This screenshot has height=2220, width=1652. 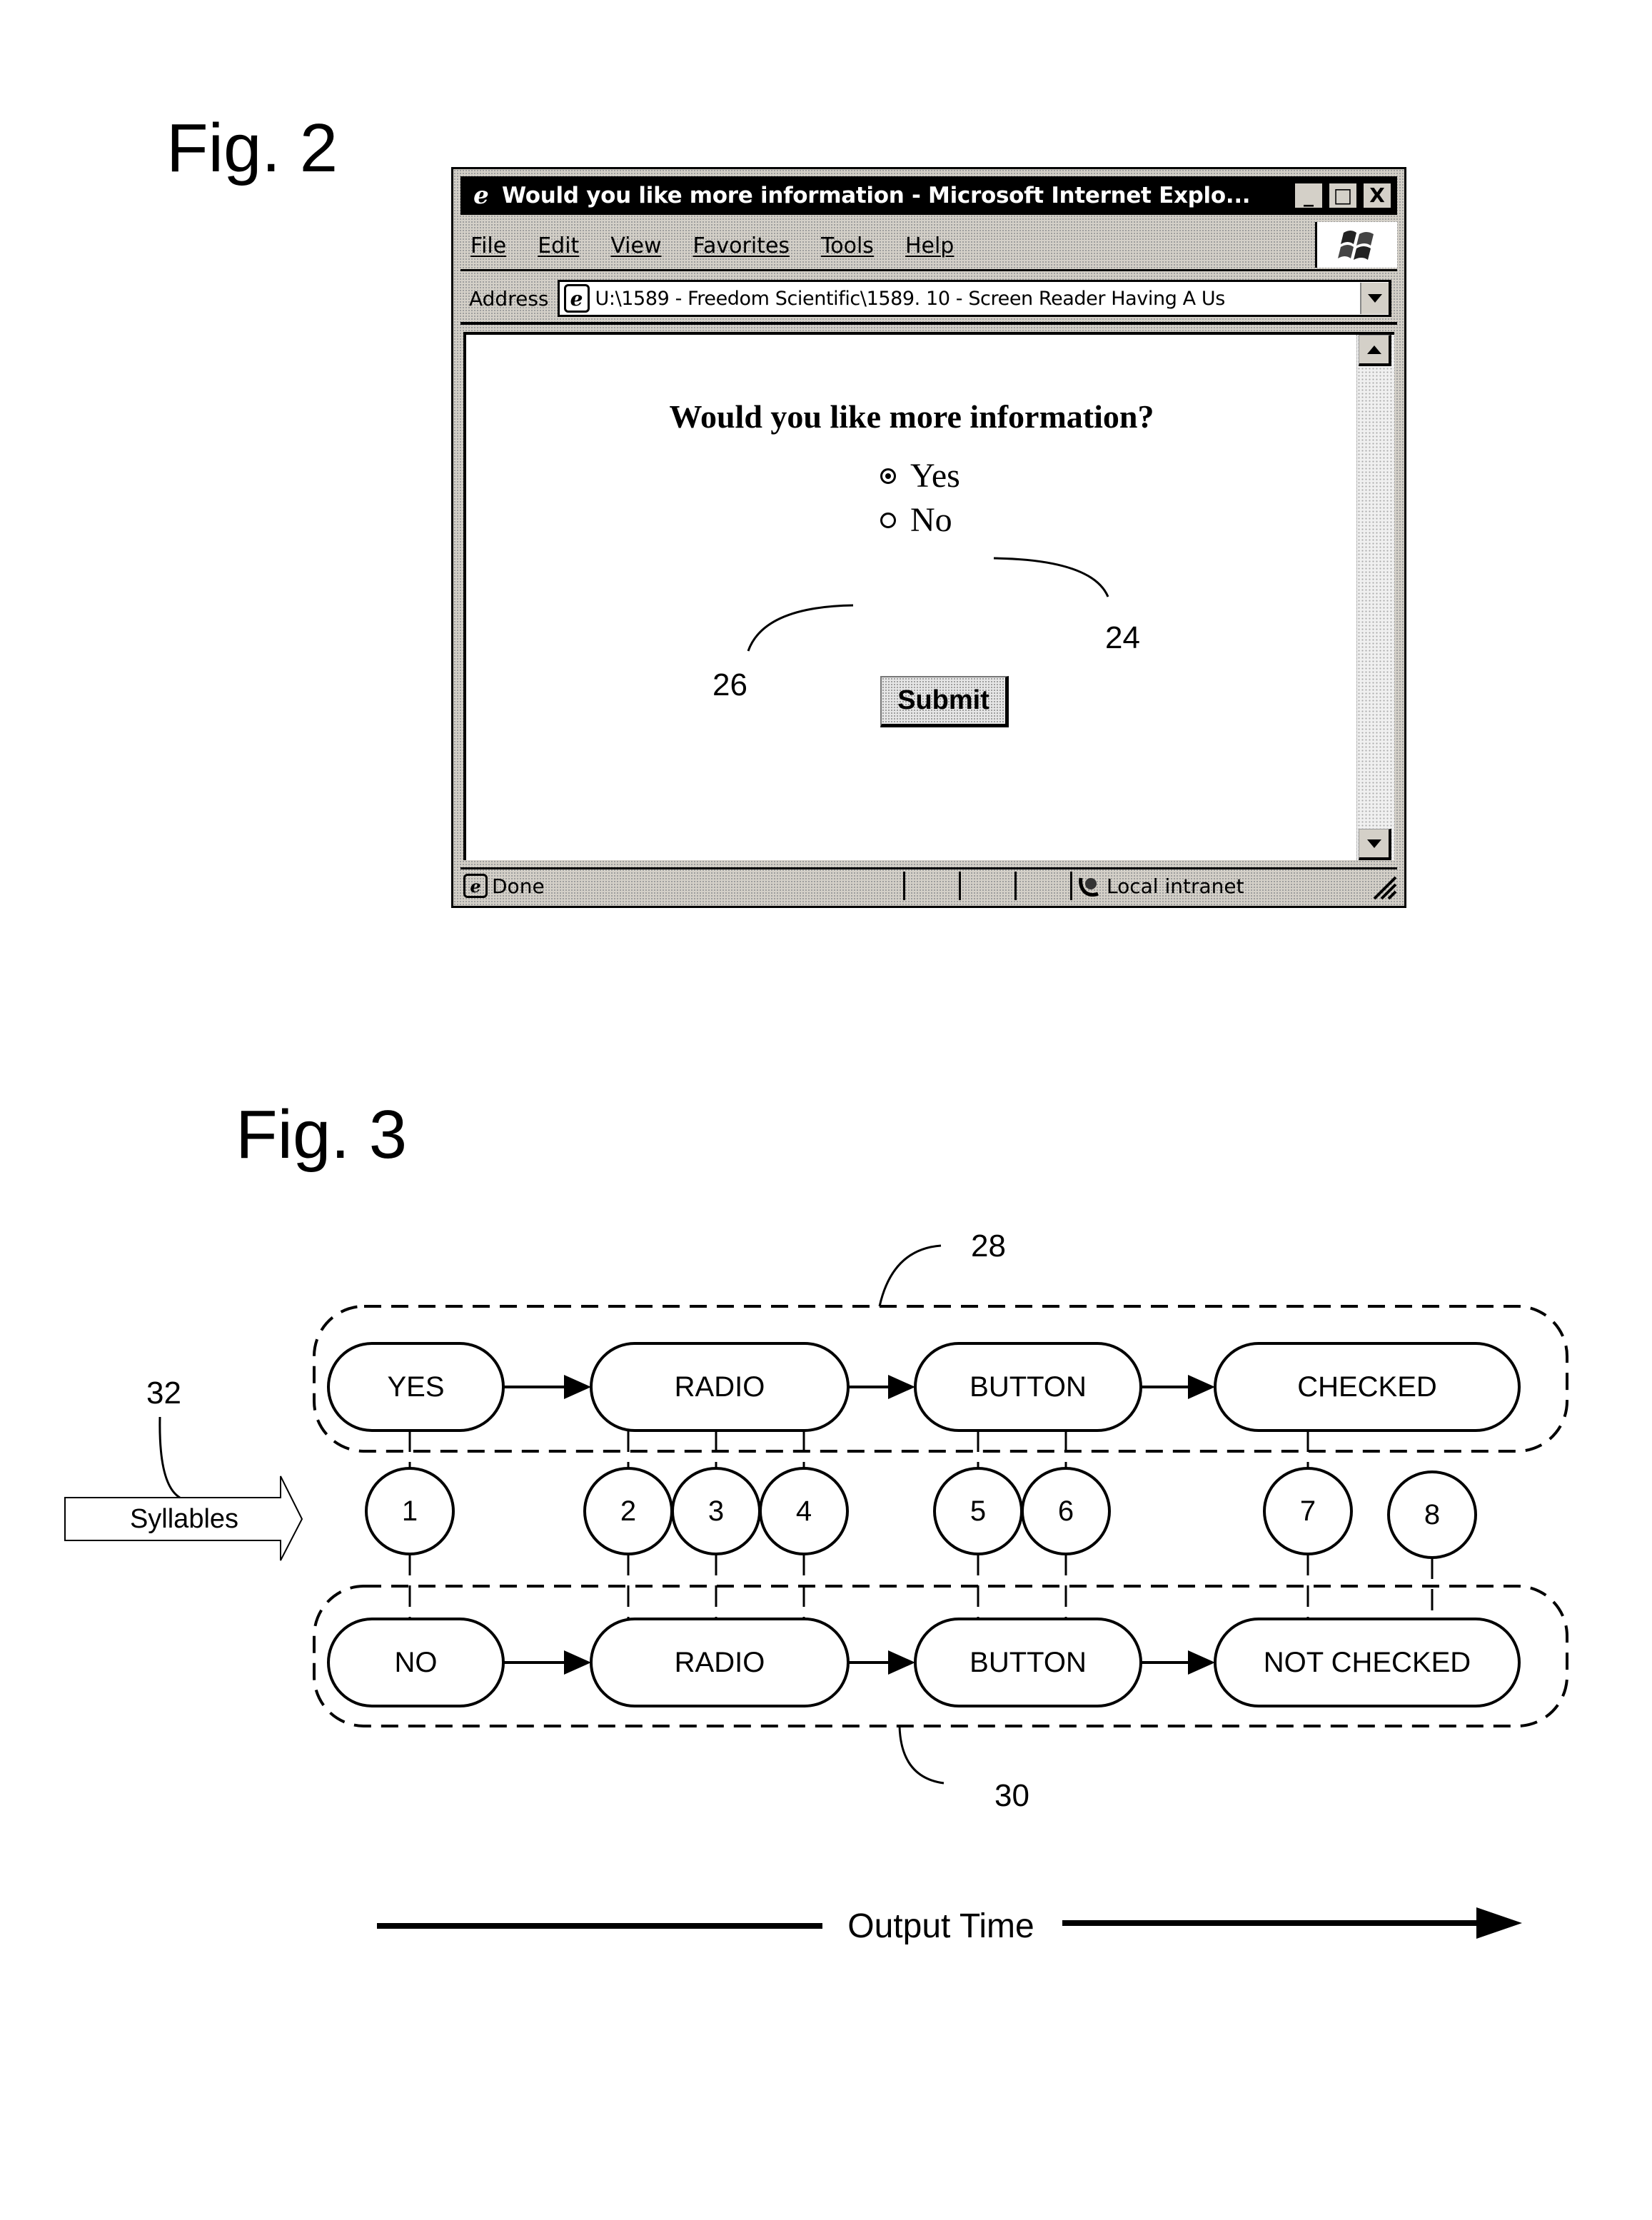 I want to click on syllables-label: Syllables, so click(x=184, y=1519).